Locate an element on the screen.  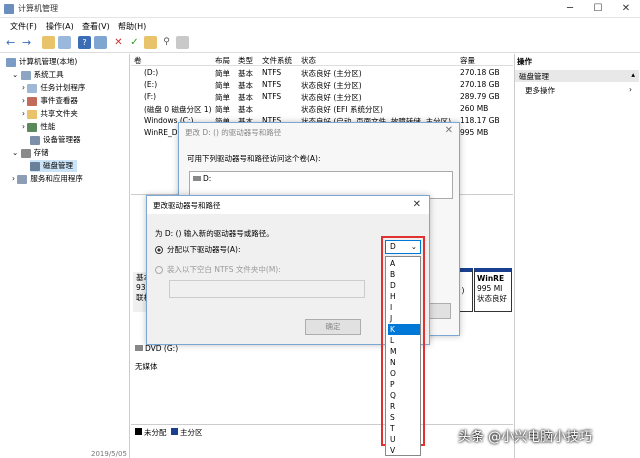
minimize-button: ─ is located at coordinates (570, 9).